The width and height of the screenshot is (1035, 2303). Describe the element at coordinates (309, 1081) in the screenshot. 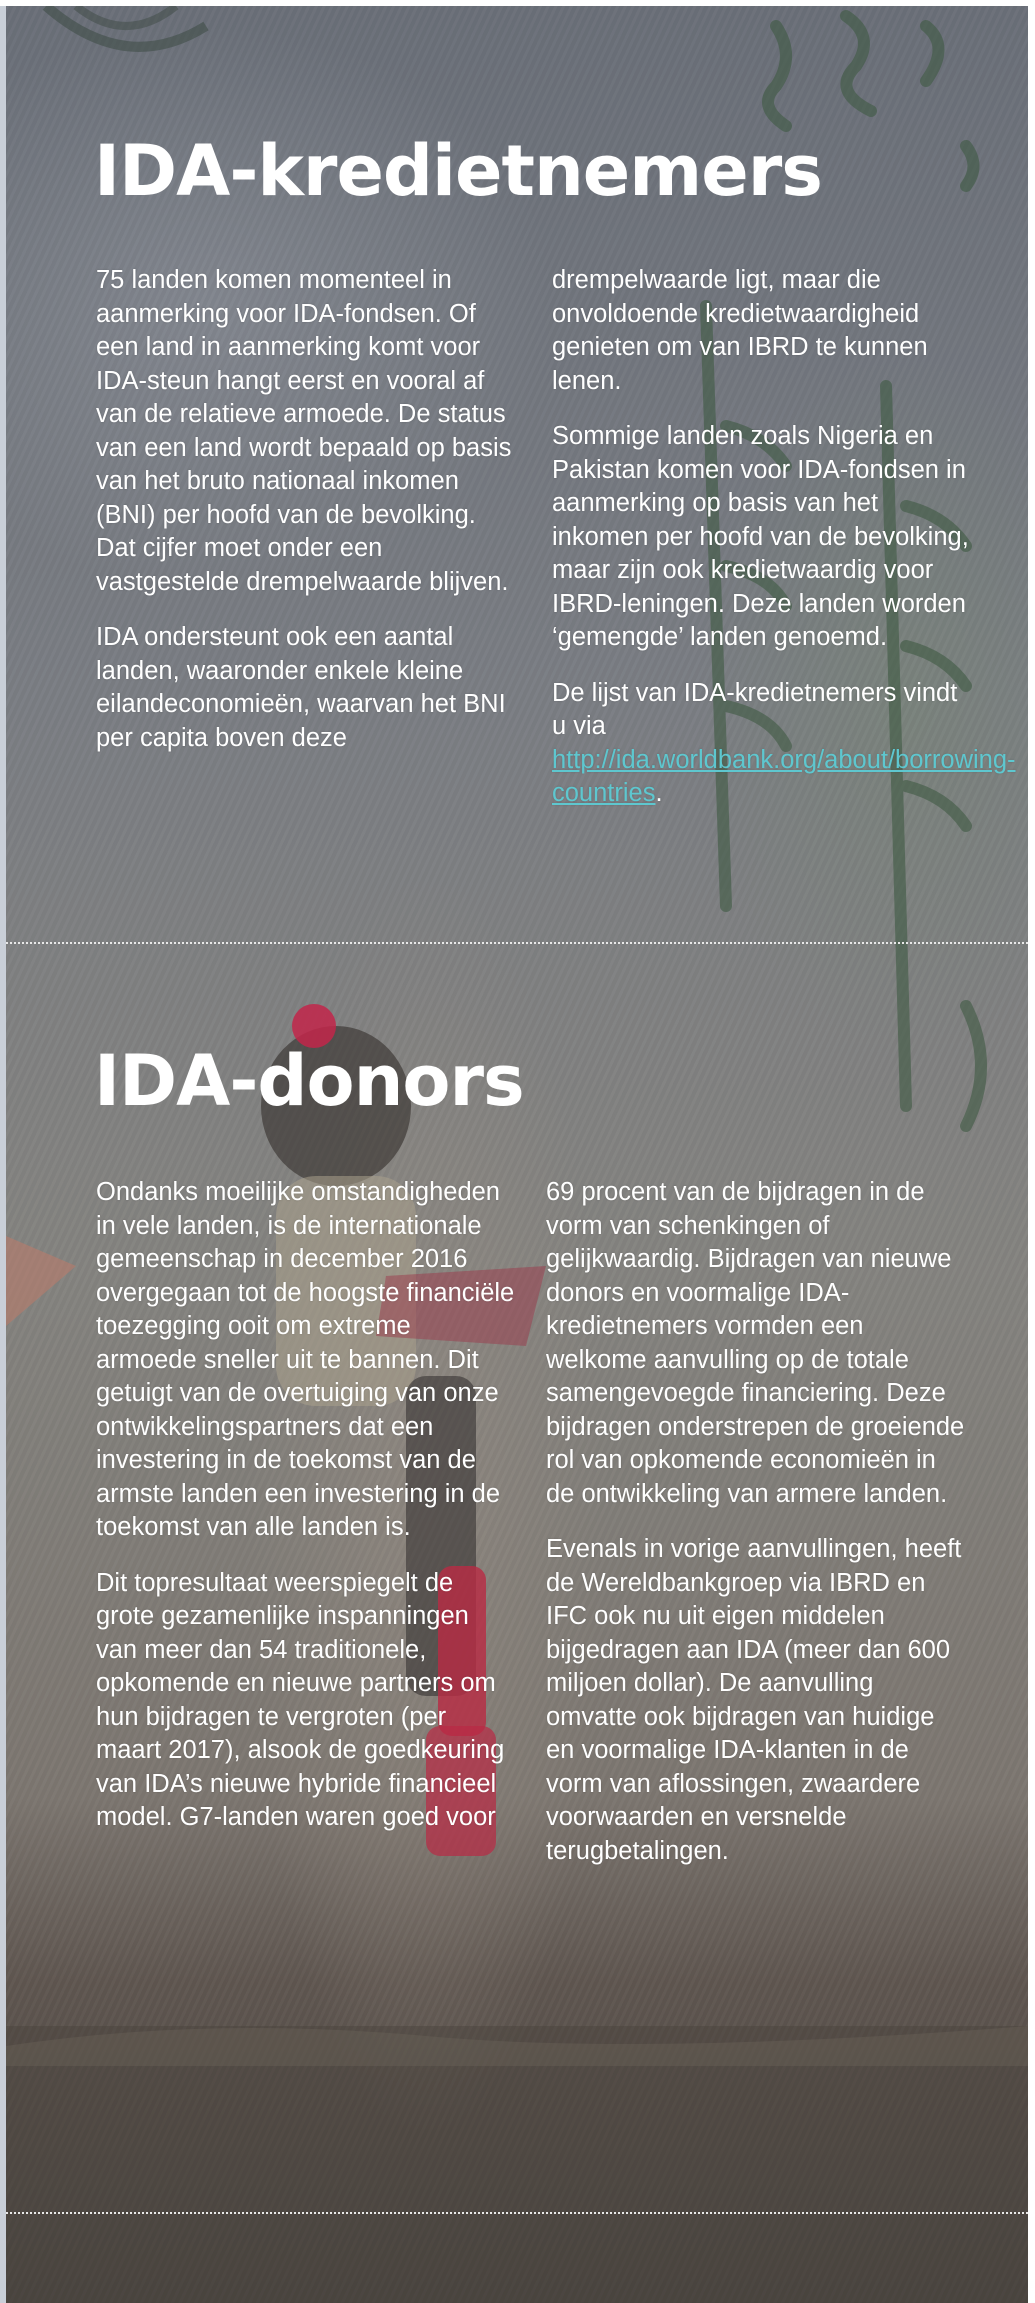

I see `donors-heading: IDA-donors` at that location.